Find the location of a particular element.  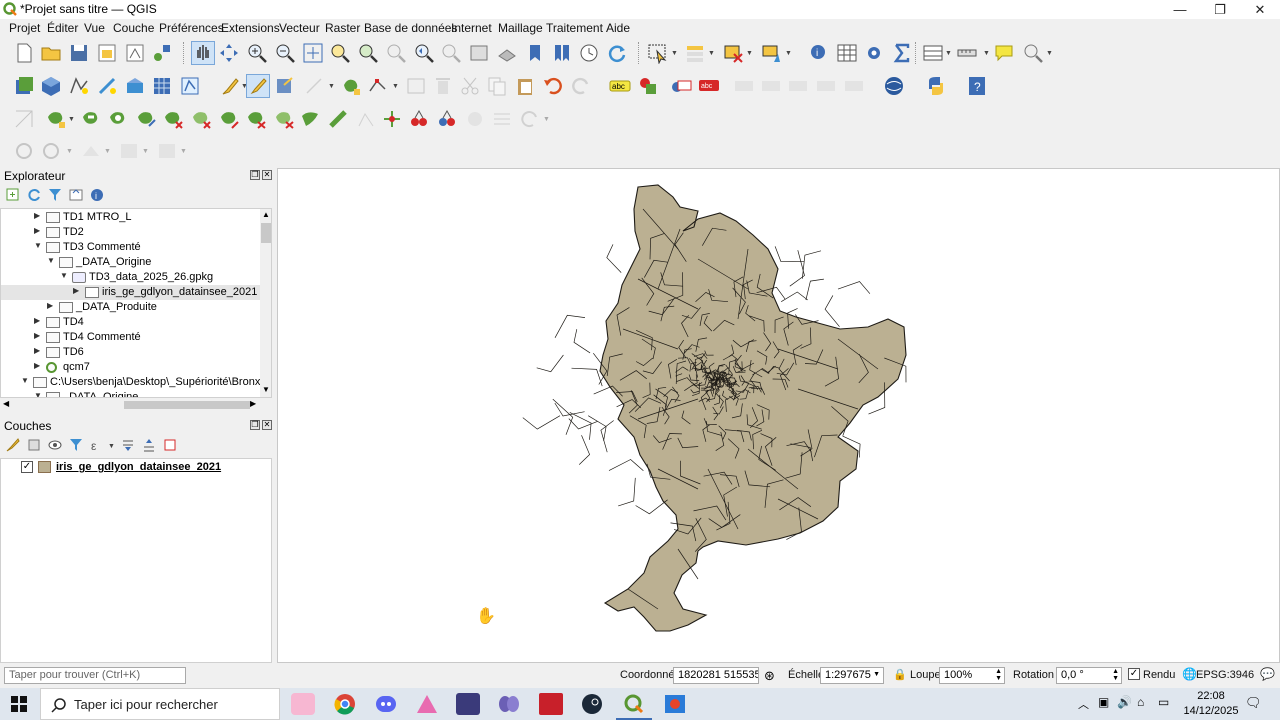

menu-base-de-donnees: Base de données is located at coordinates (410, 28).